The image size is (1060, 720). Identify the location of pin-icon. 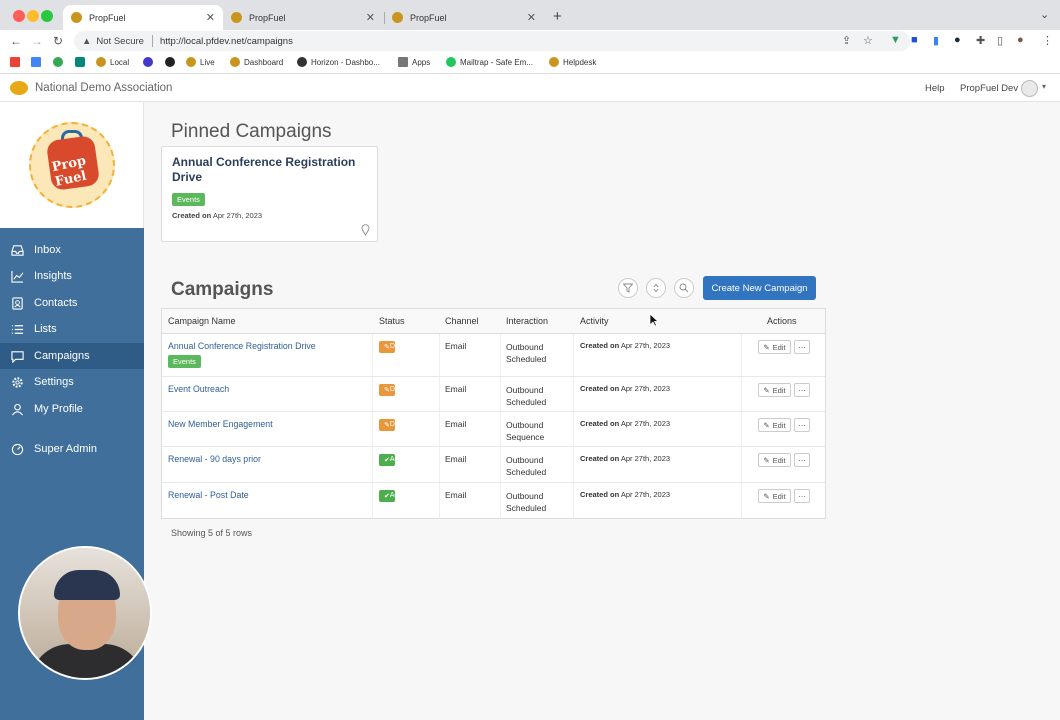
(365, 230).